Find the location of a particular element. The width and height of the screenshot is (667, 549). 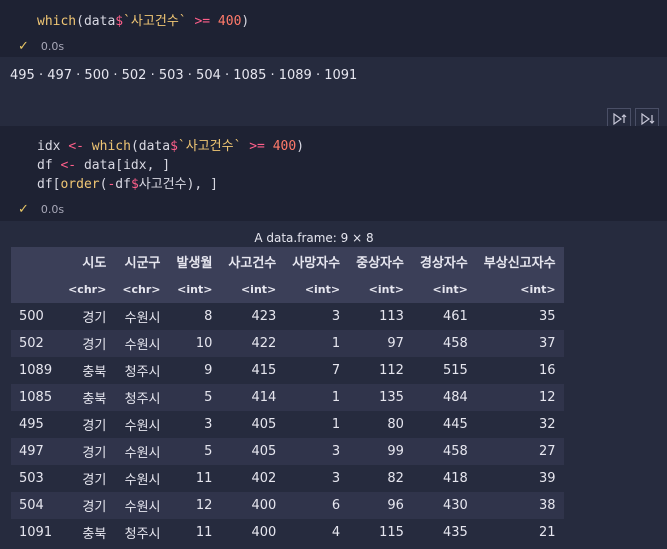

code-token: 사고건수), ] is located at coordinates (178, 184).